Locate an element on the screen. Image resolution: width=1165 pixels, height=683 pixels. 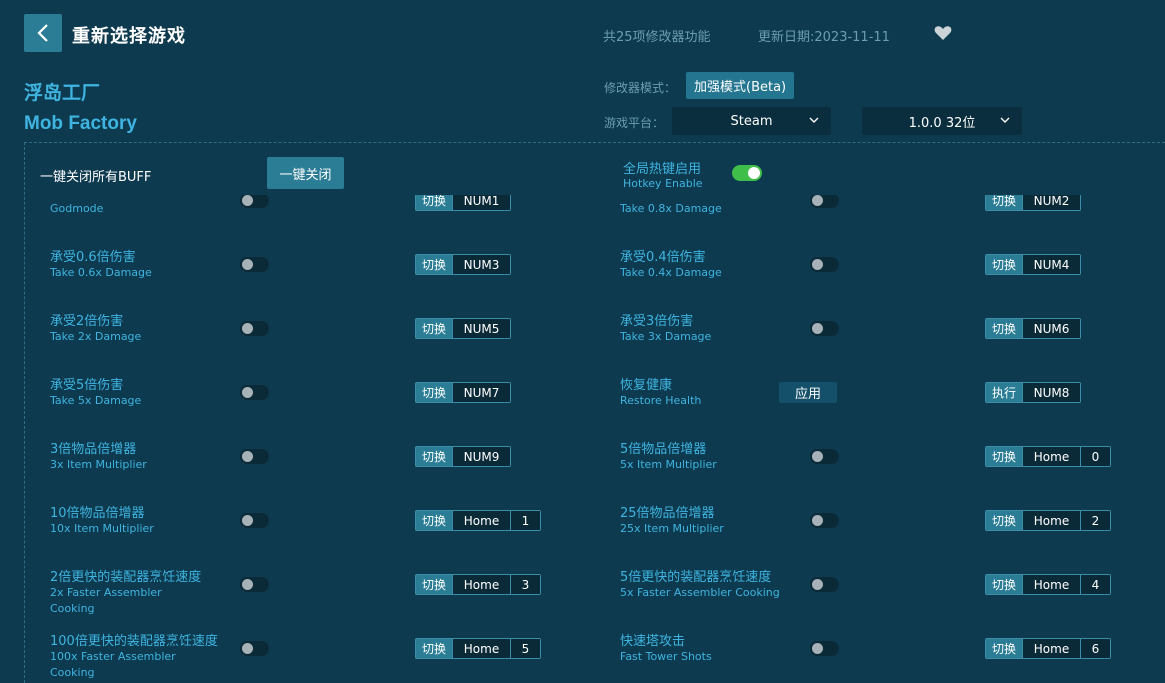
platform-select: Steam is located at coordinates (751, 121).